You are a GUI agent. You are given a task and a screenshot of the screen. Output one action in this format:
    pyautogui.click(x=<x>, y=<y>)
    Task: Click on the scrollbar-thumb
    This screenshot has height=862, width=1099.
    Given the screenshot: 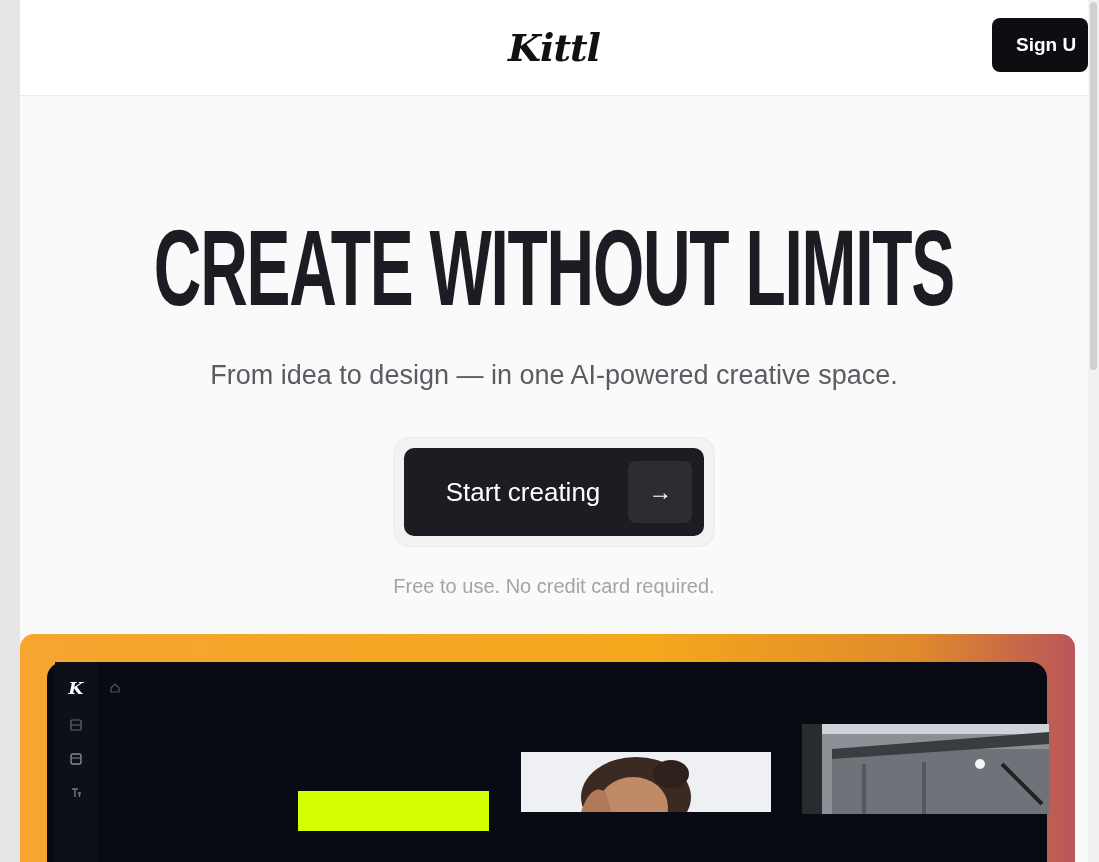 What is the action you would take?
    pyautogui.click(x=1093, y=186)
    